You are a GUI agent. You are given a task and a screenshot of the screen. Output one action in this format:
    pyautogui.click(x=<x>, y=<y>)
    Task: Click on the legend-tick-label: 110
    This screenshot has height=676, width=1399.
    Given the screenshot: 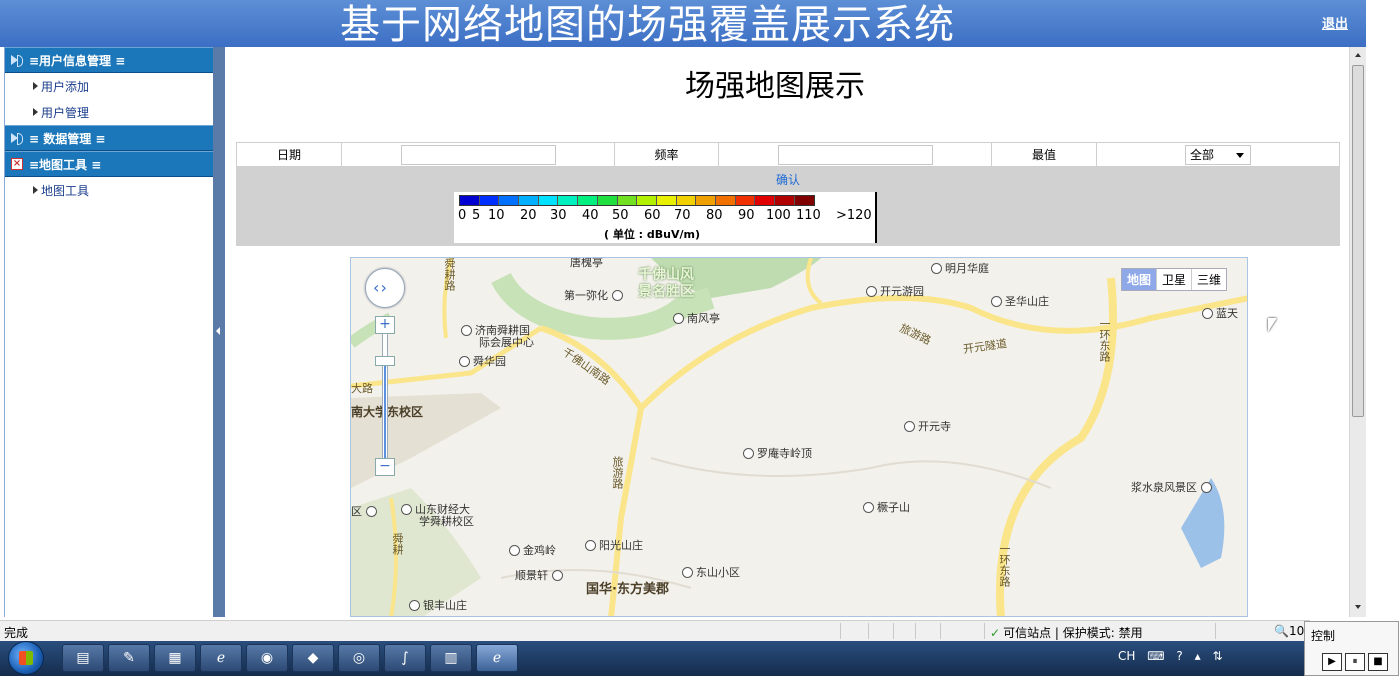 What is the action you would take?
    pyautogui.click(x=808, y=215)
    